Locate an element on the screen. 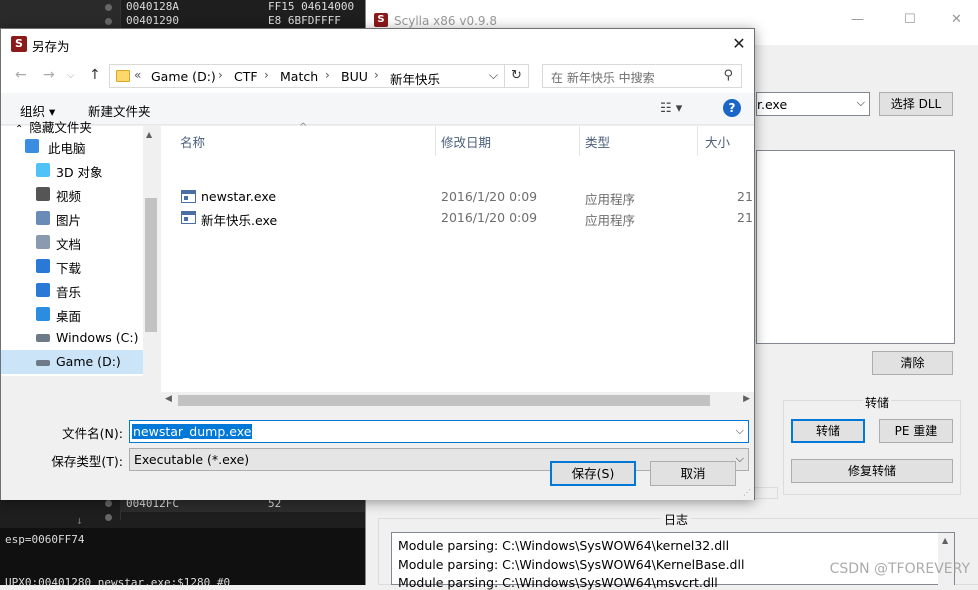 This screenshot has width=978, height=590. nav-item-label: 下载 is located at coordinates (69, 268).